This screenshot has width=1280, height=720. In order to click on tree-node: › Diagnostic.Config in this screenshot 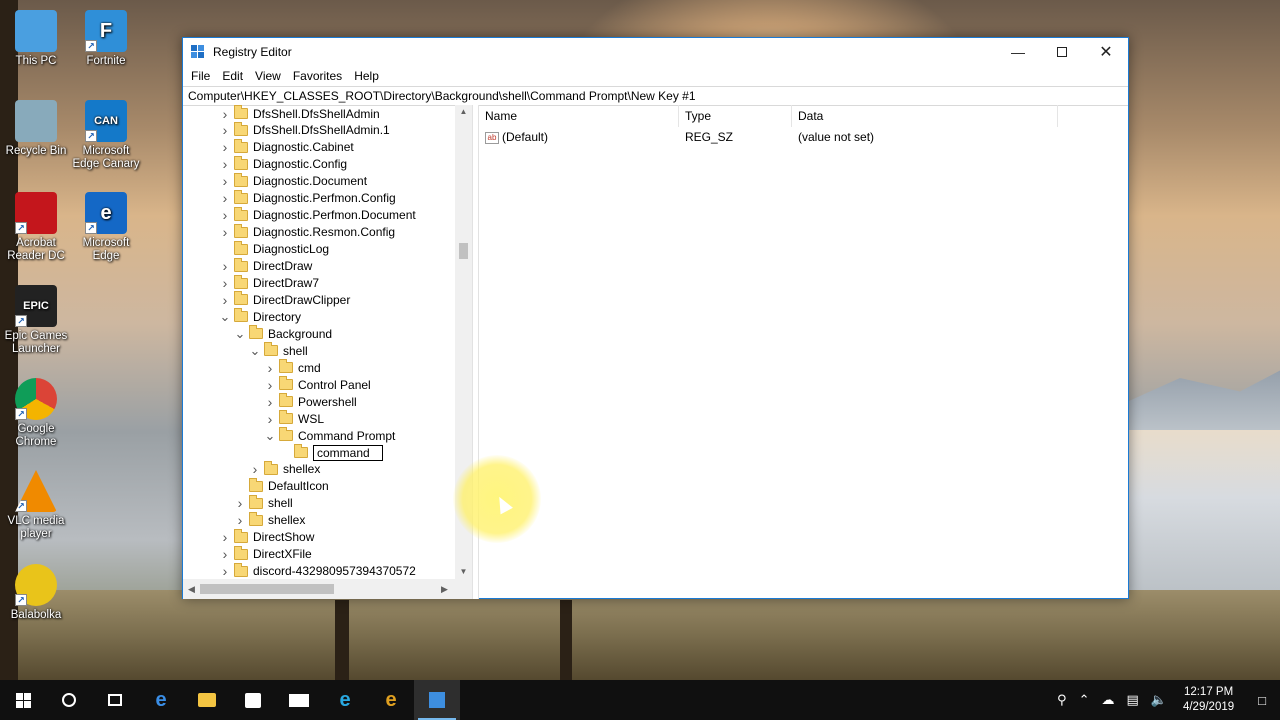, I will do `click(283, 164)`.